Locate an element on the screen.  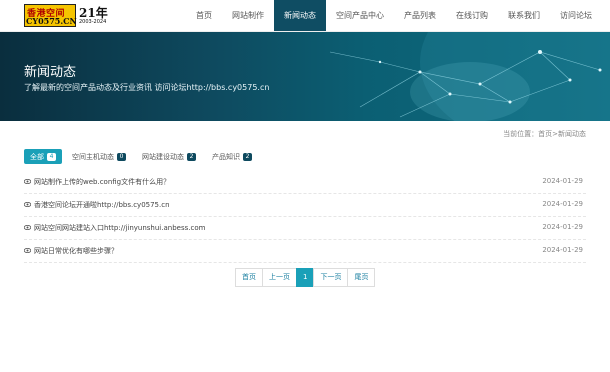
nav-item-news: 新闻动态 is located at coordinates (300, 15).